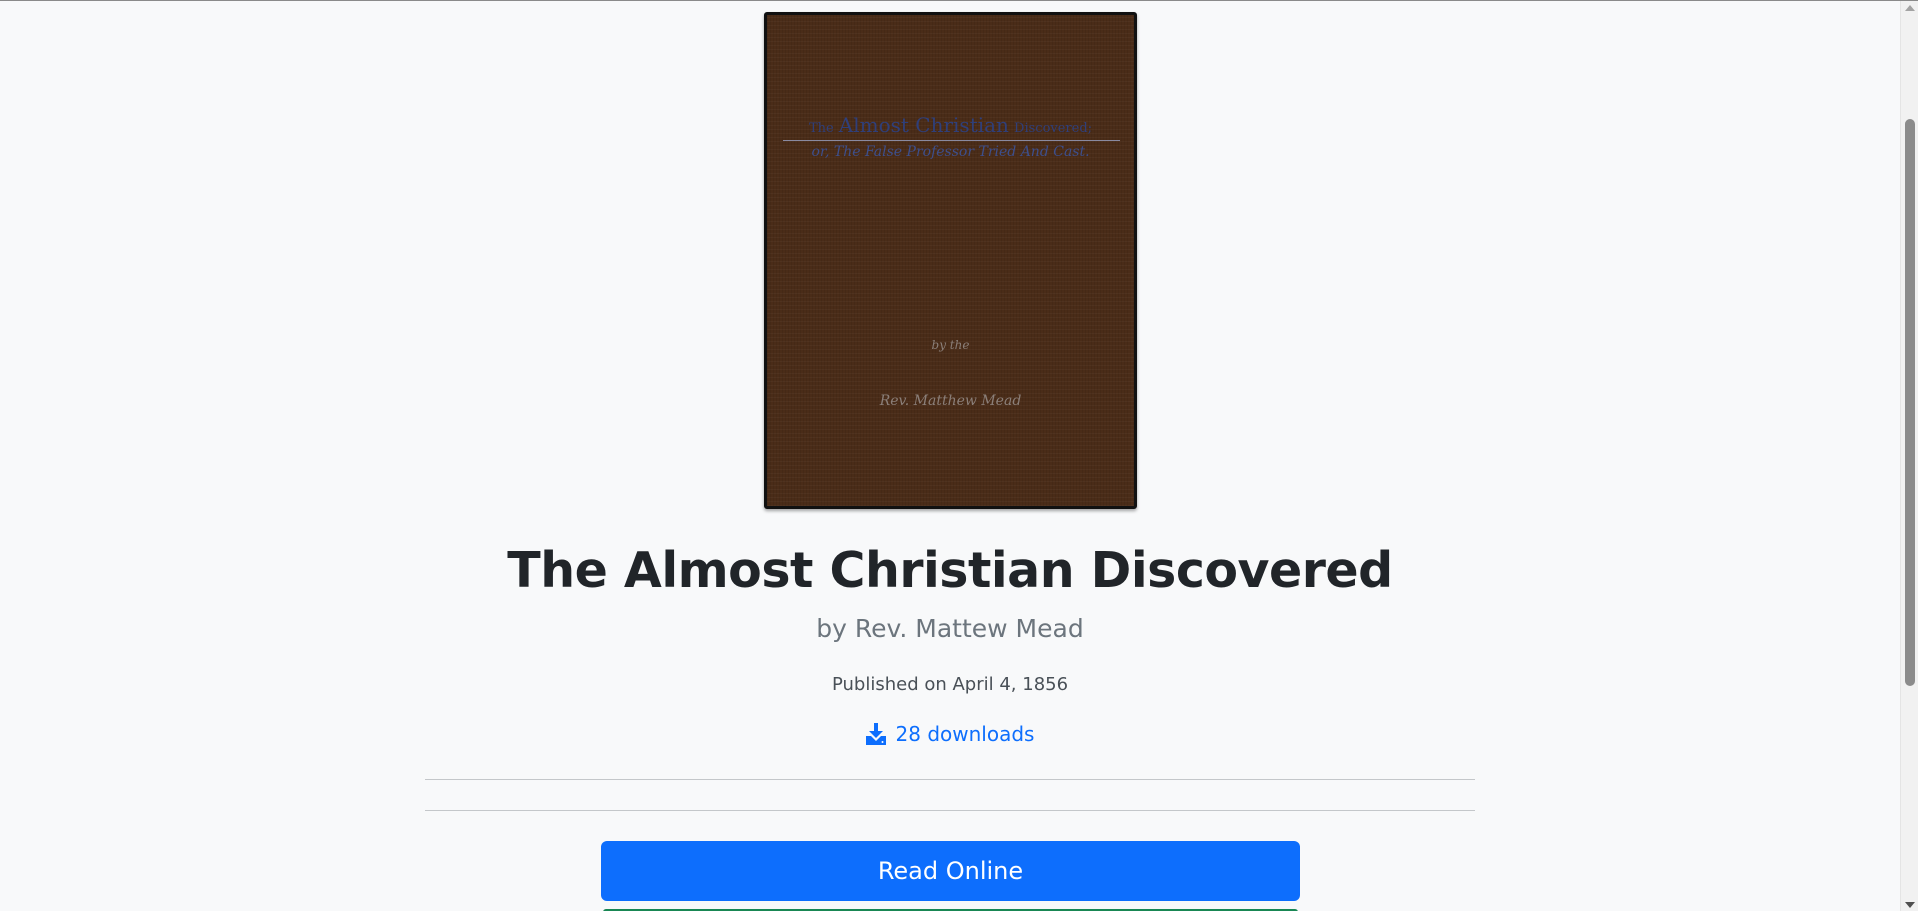 The width and height of the screenshot is (1918, 911). What do you see at coordinates (950, 628) in the screenshot?
I see `book-author: by Rev. Mattew Mead` at bounding box center [950, 628].